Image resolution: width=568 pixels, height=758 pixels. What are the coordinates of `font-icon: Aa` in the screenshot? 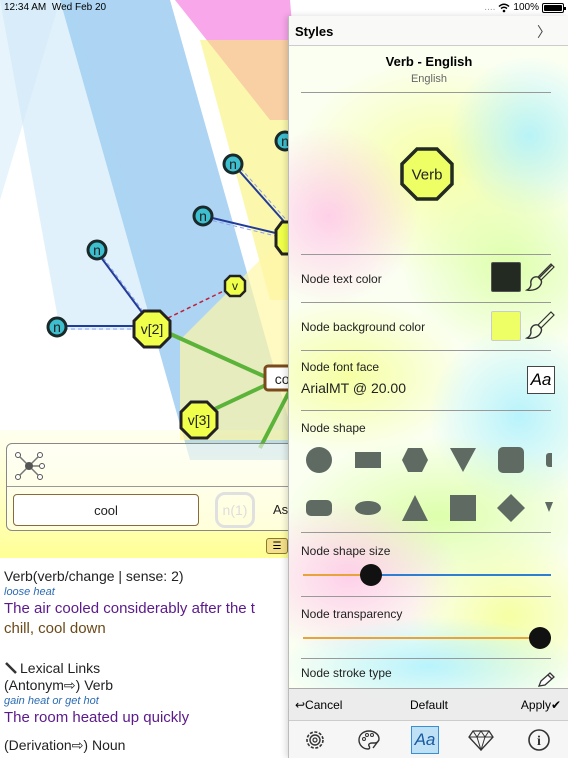 It's located at (425, 739).